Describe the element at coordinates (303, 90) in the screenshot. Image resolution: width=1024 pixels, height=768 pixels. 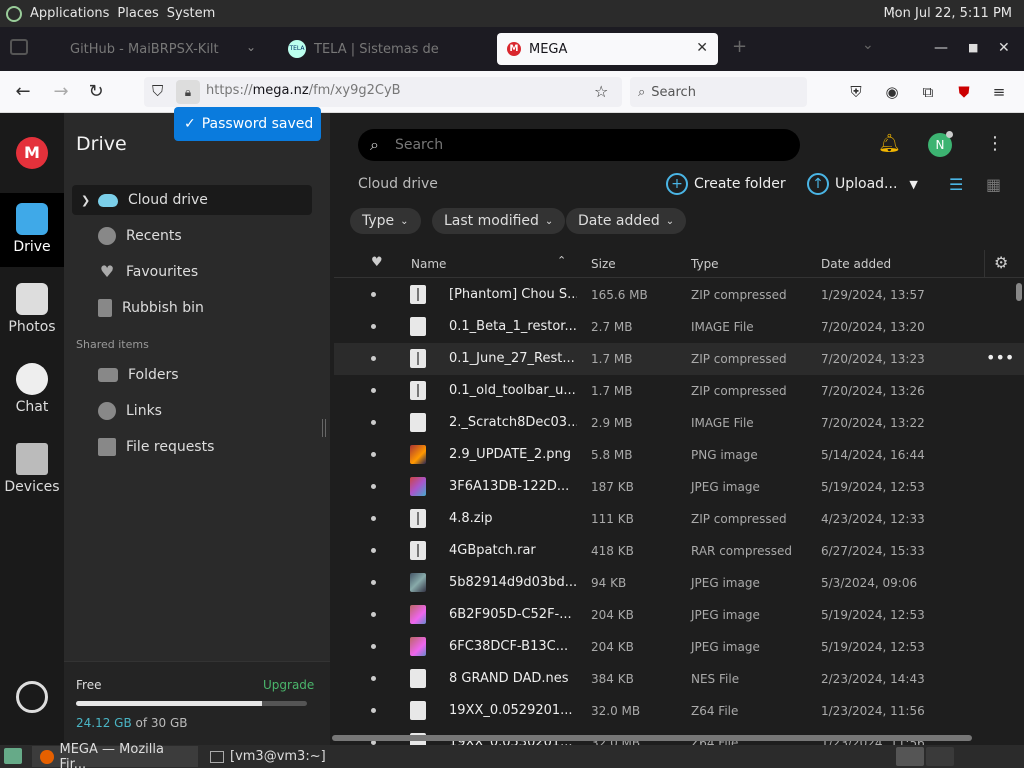
I see `url-text: https://mega.nz/fm/xy9g2CyB` at that location.